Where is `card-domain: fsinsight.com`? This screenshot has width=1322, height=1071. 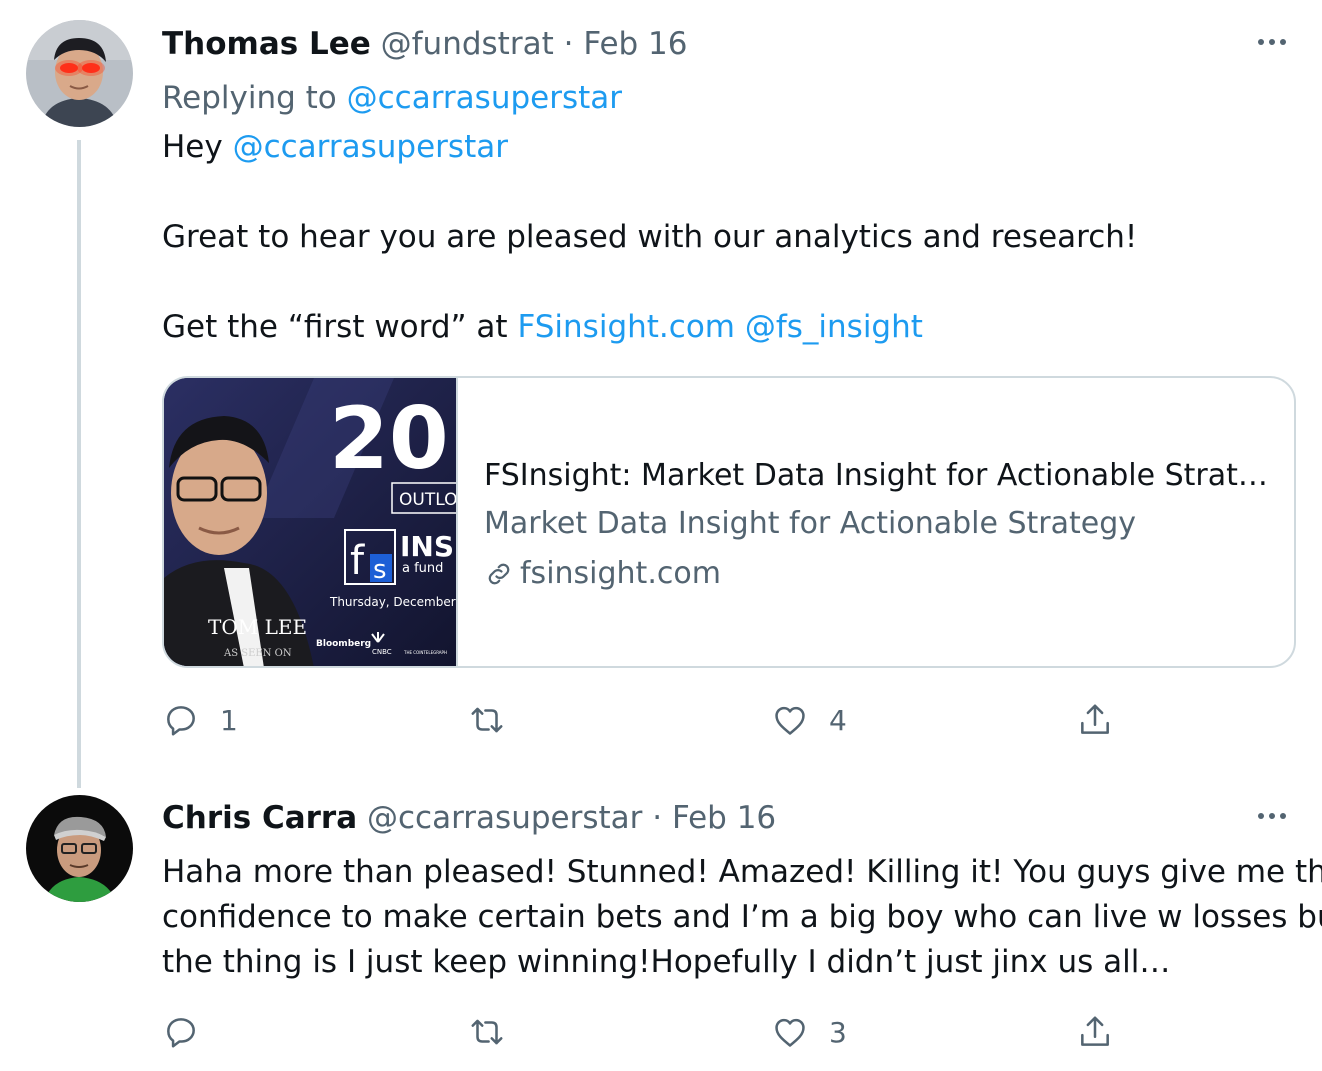
card-domain: fsinsight.com is located at coordinates (884, 574).